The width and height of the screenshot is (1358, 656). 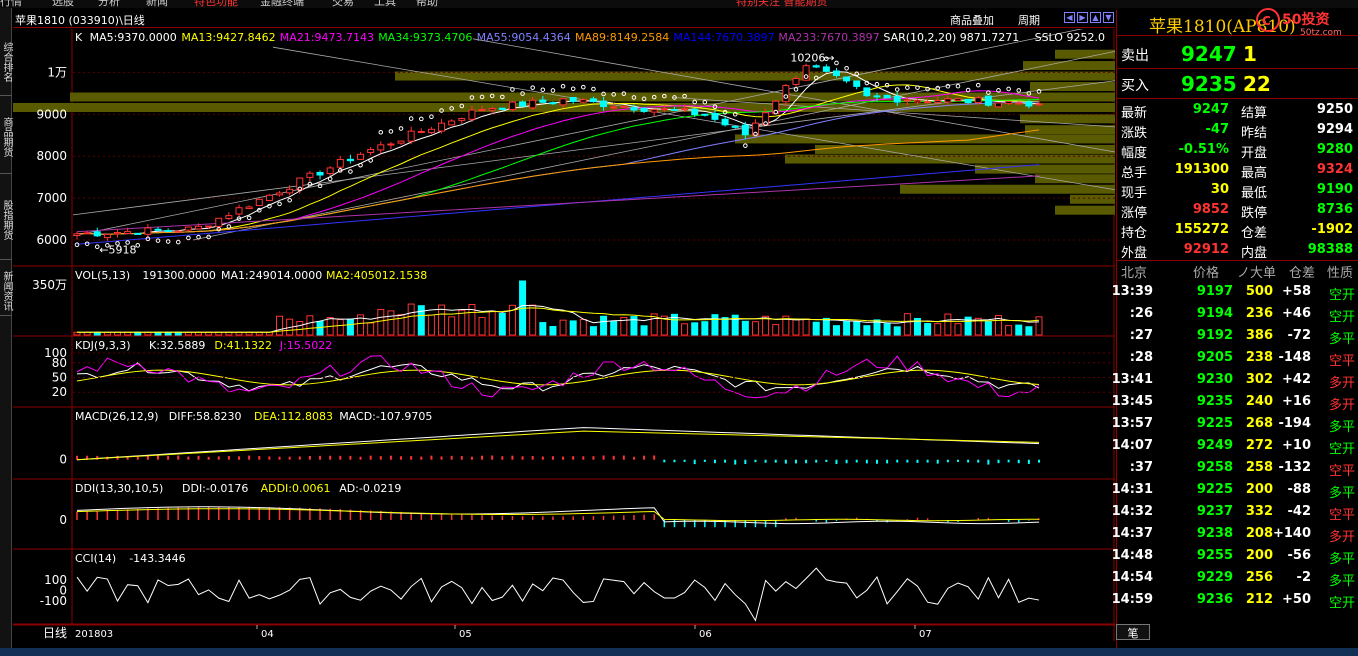 What do you see at coordinates (11, 4) in the screenshot?
I see `menu-item: 行情` at bounding box center [11, 4].